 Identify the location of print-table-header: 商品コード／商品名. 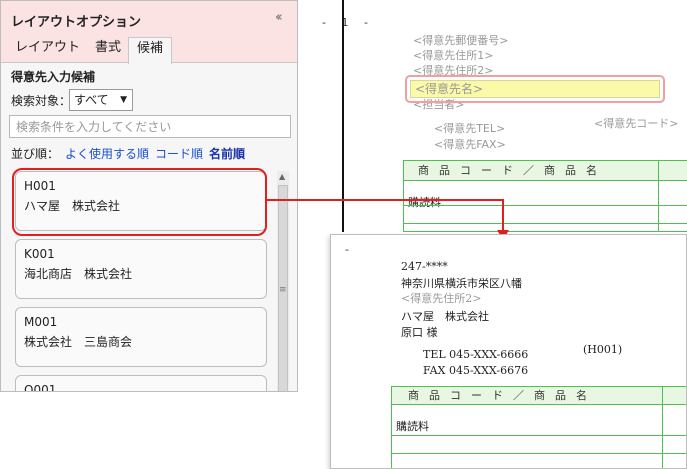
(539, 396).